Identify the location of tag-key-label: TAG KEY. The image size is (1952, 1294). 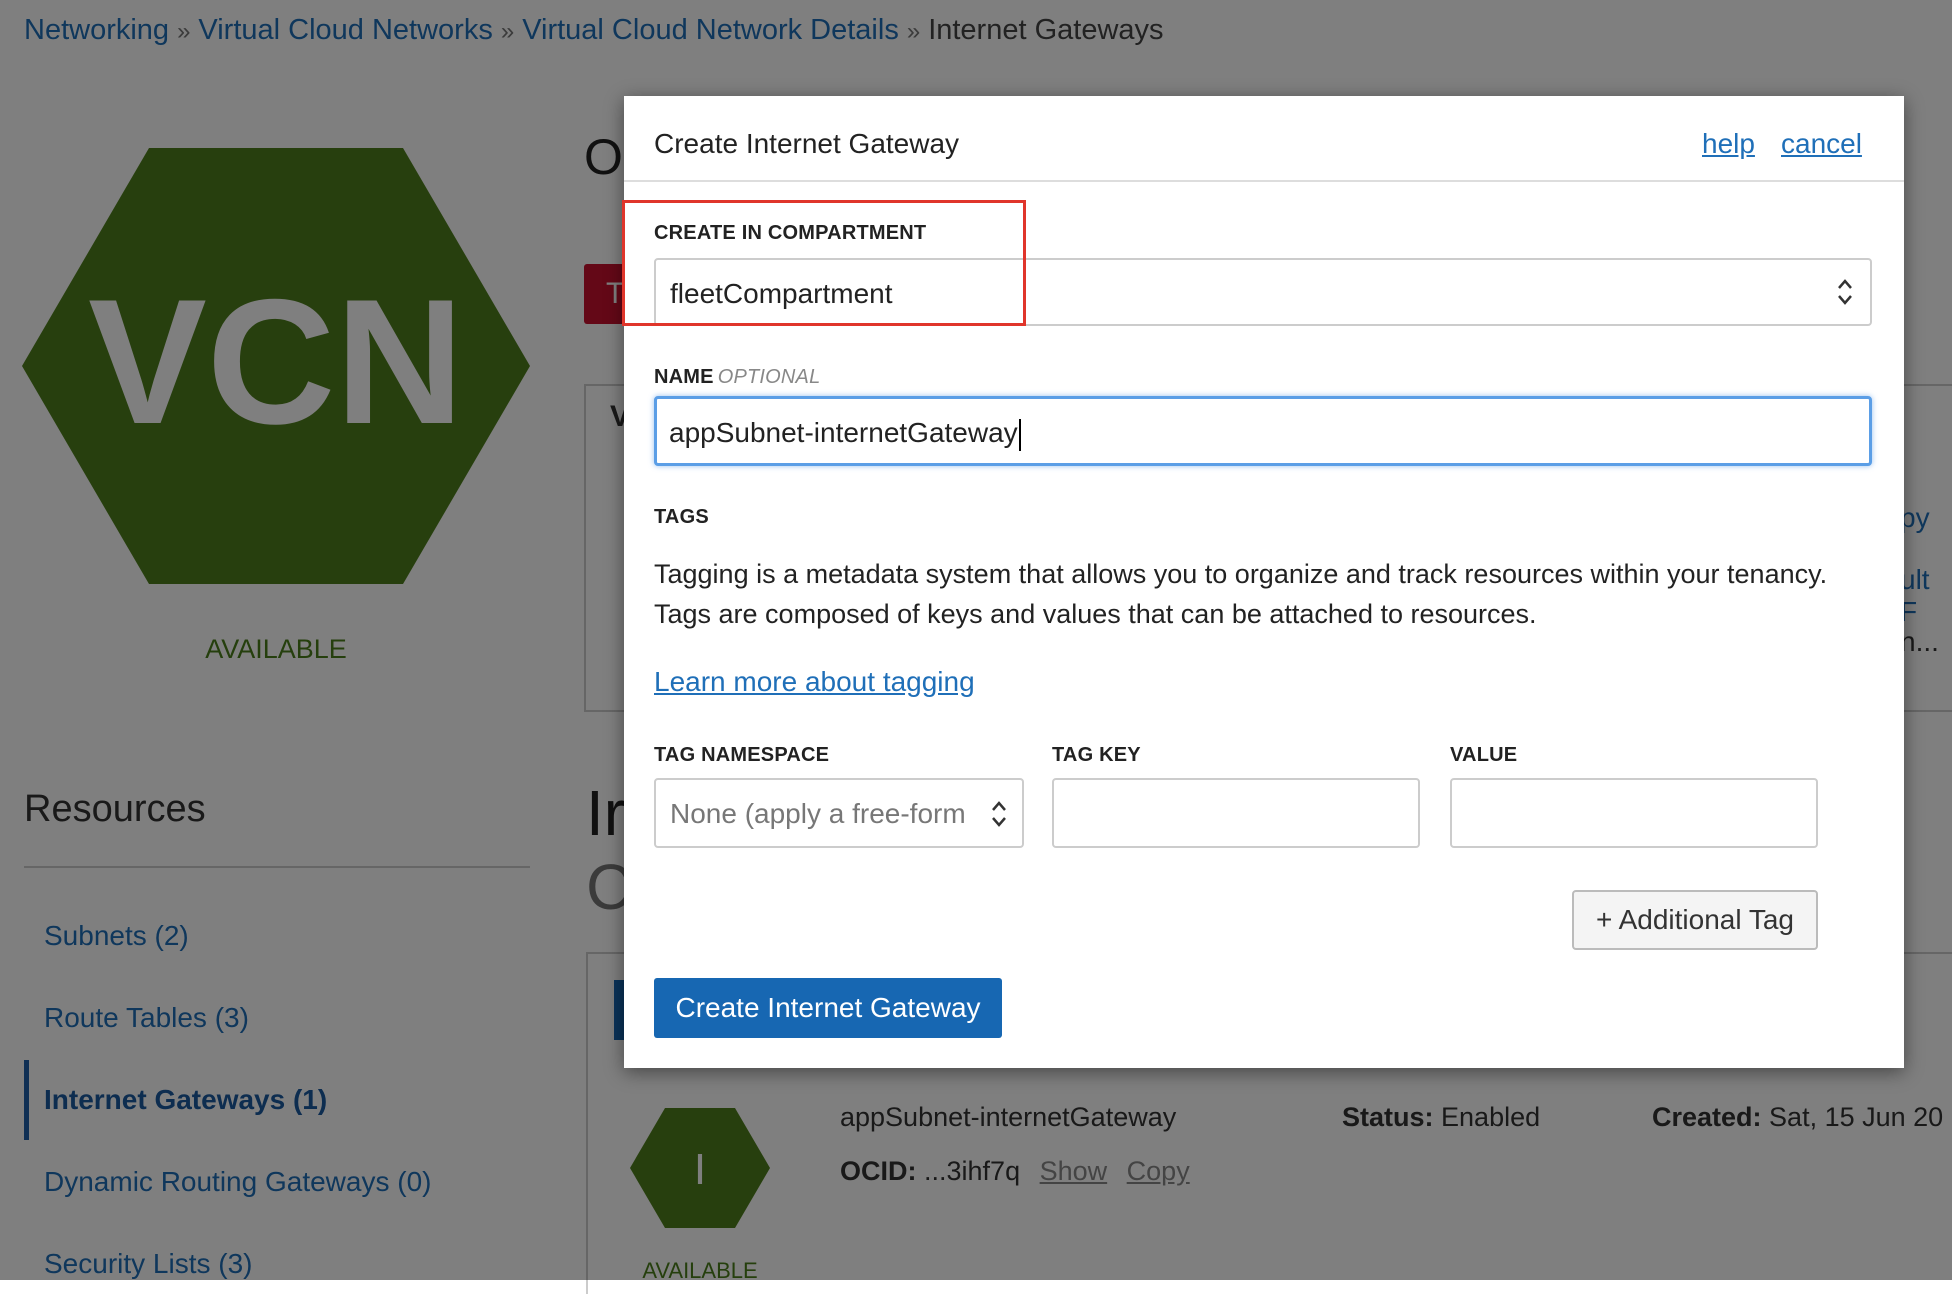
(1096, 755).